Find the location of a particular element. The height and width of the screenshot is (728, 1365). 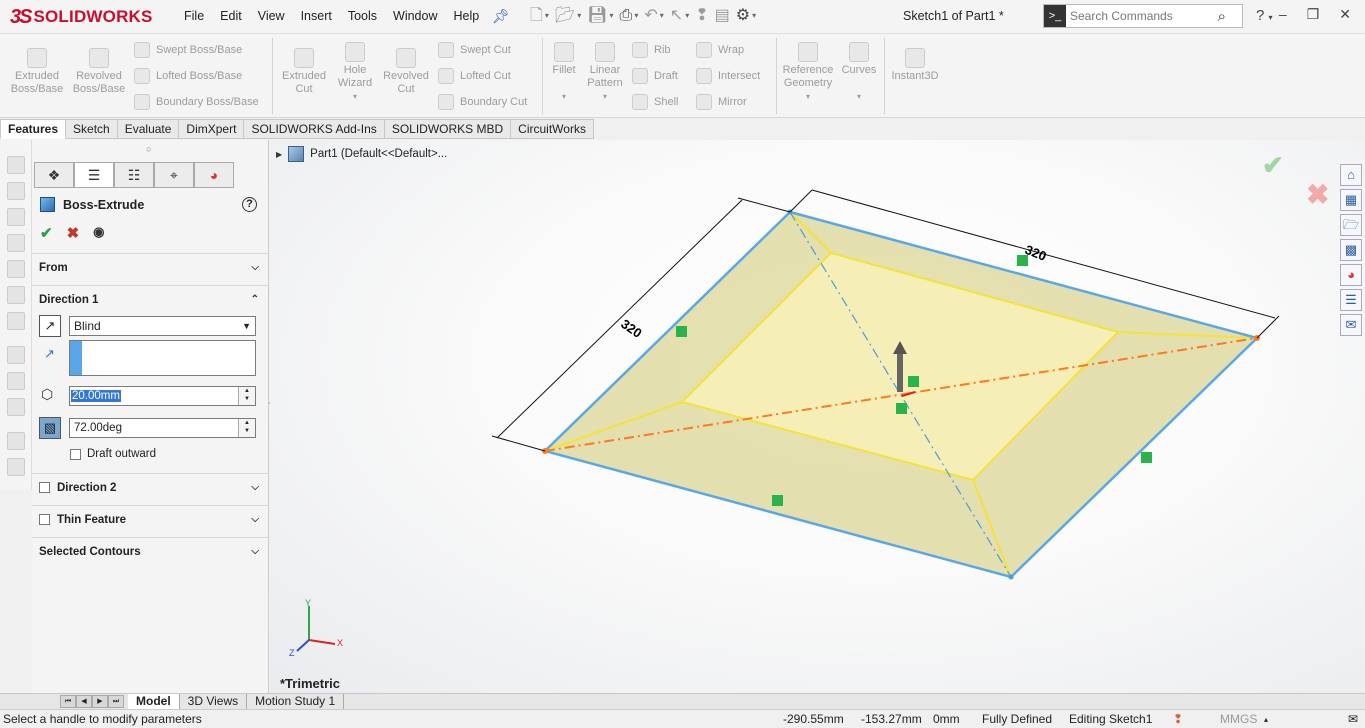

next-tab-icon: ▶ is located at coordinates (100, 701).